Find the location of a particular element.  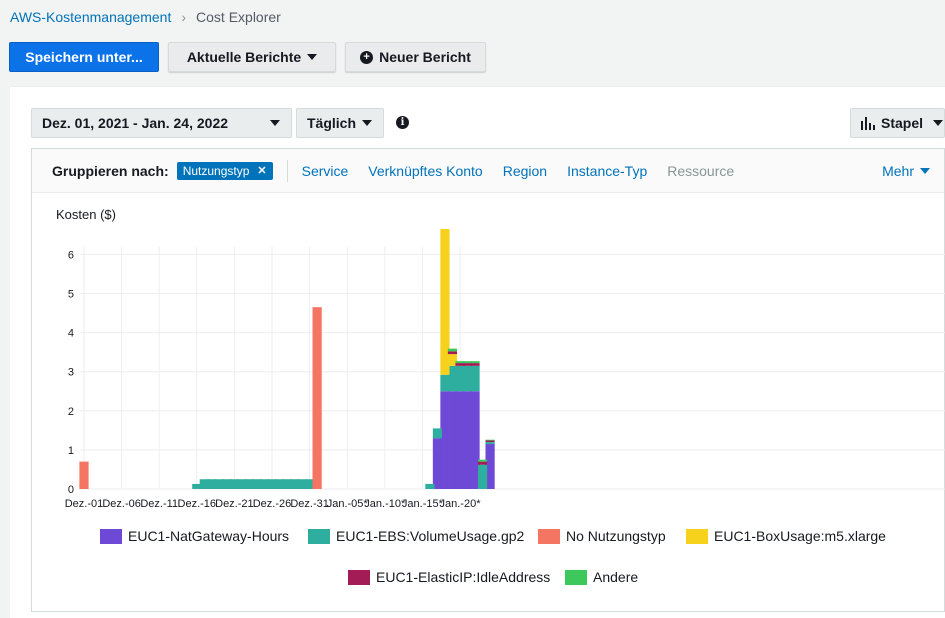

recent-reports-label: Aktuelle Berichte is located at coordinates (244, 57).